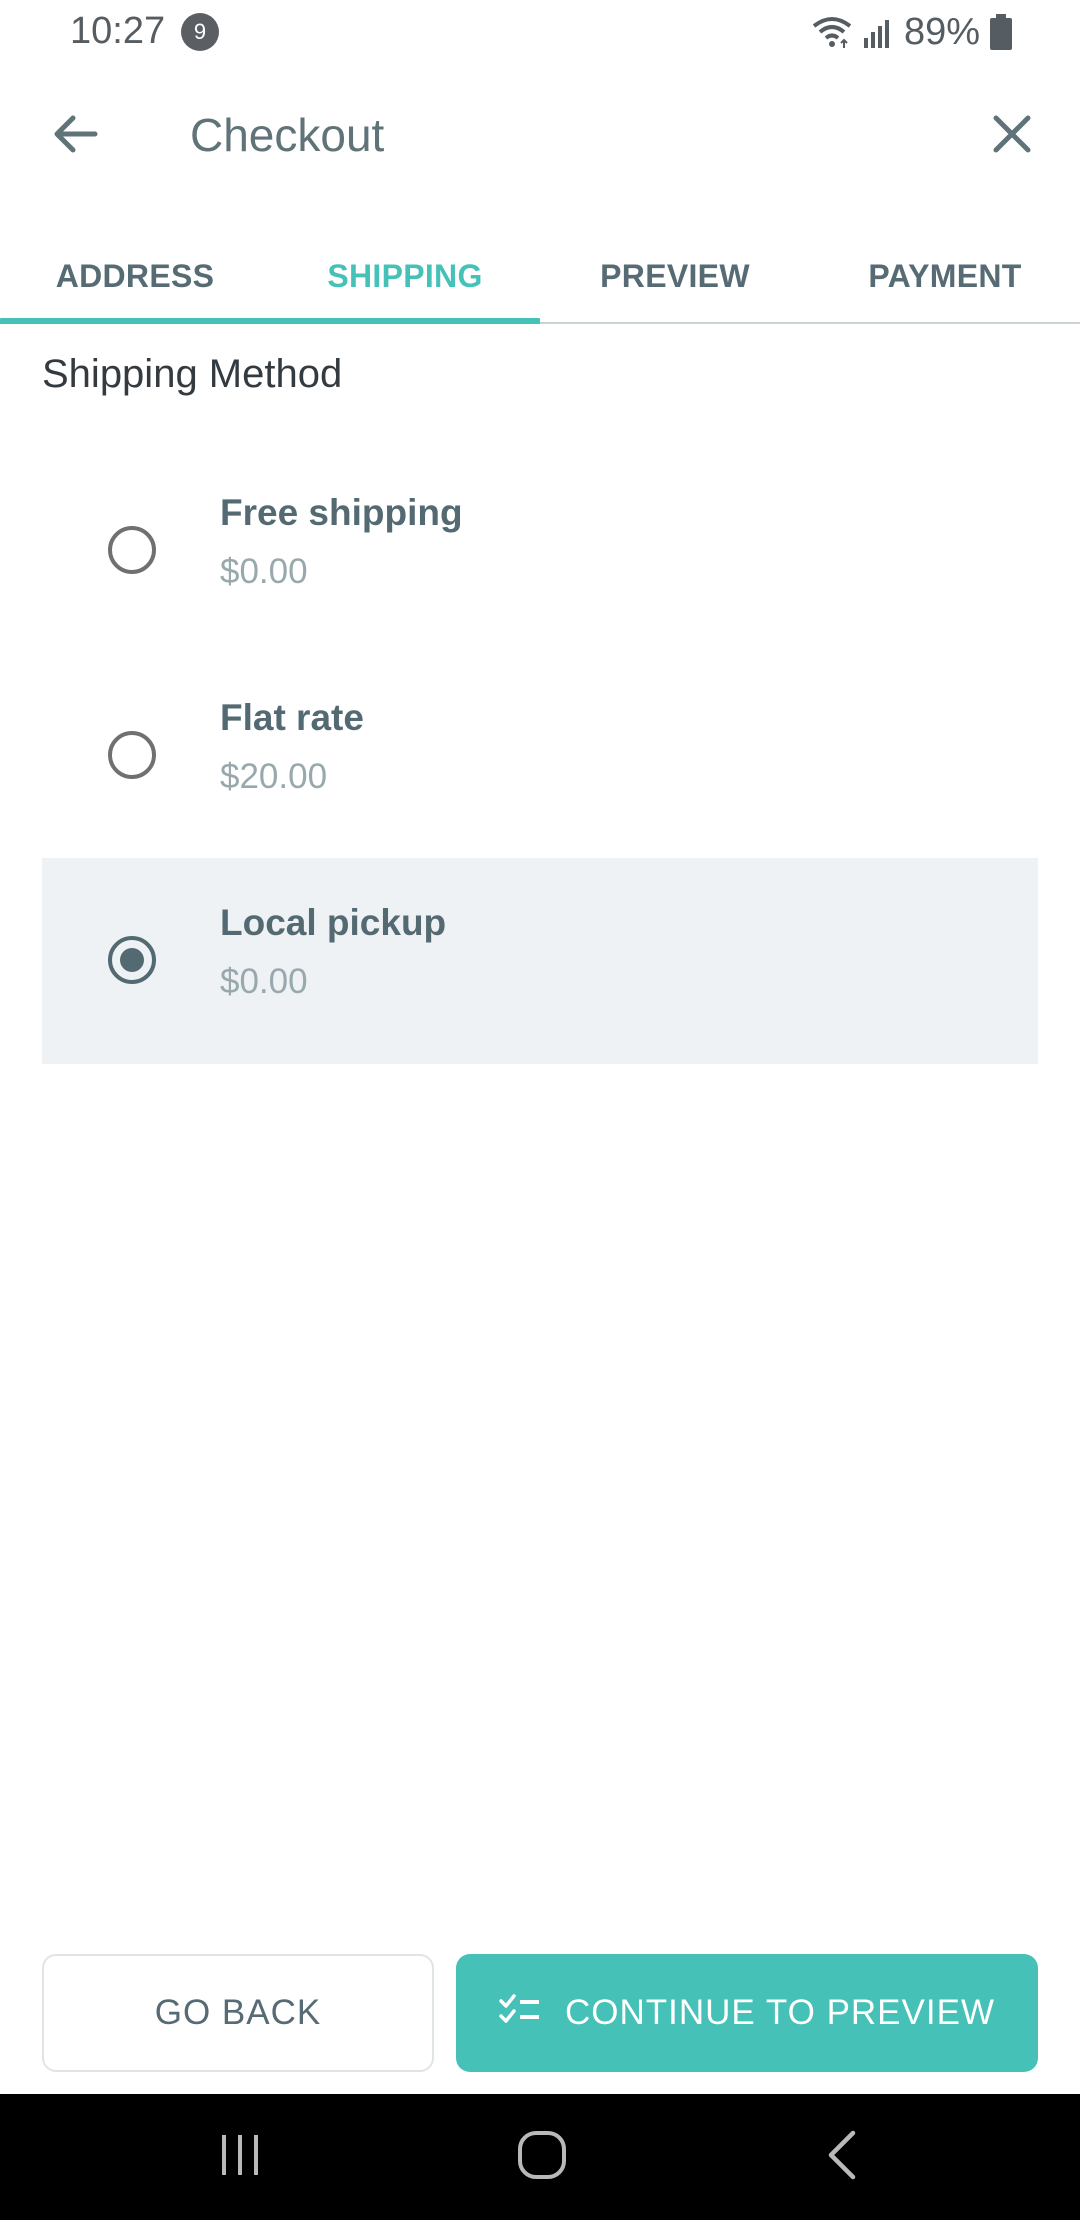 This screenshot has width=1080, height=2220. I want to click on system-back-button, so click(842, 2157).